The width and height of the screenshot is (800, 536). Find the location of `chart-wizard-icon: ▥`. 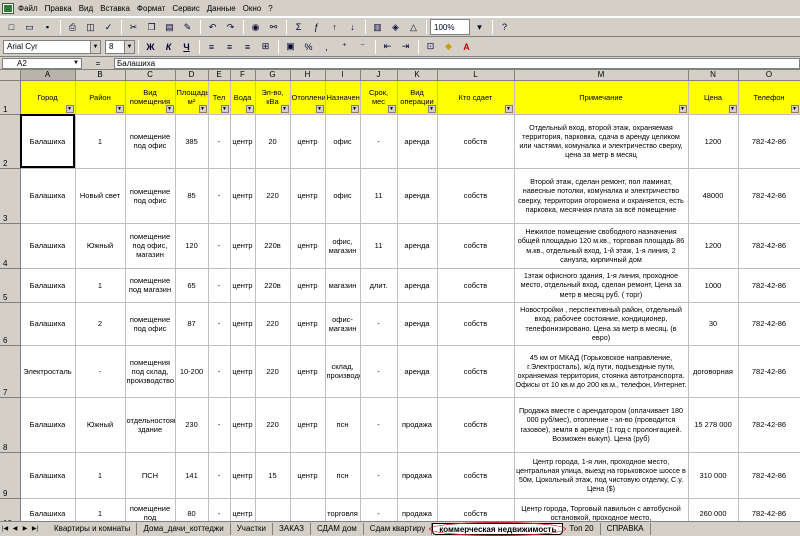

chart-wizard-icon: ▥ is located at coordinates (377, 27).